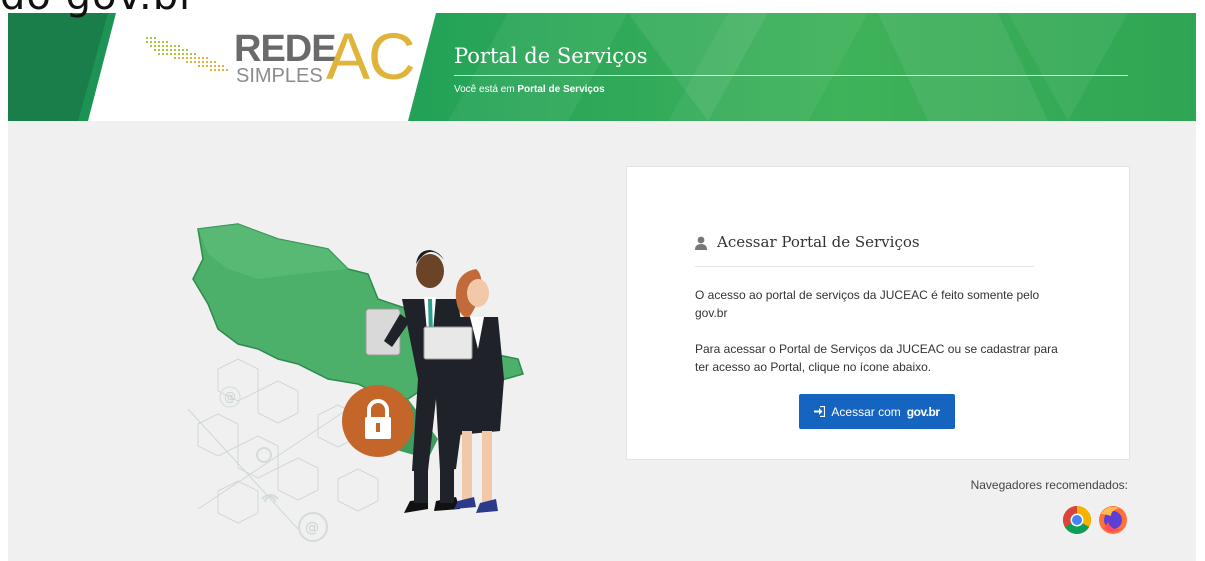 The width and height of the screenshot is (1205, 561). I want to click on card-divider, so click(864, 266).